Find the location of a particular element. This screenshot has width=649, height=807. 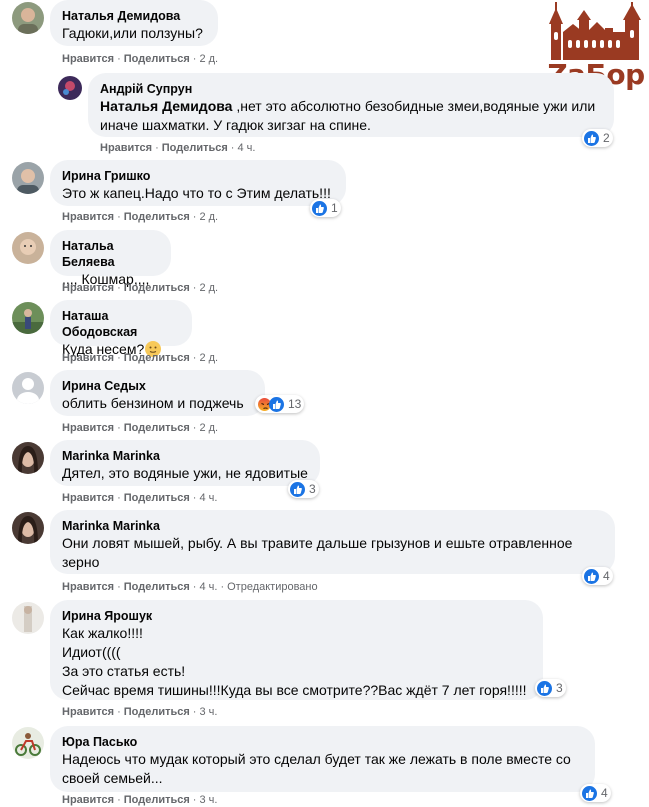

edited-label: Отредактировано is located at coordinates (272, 587).